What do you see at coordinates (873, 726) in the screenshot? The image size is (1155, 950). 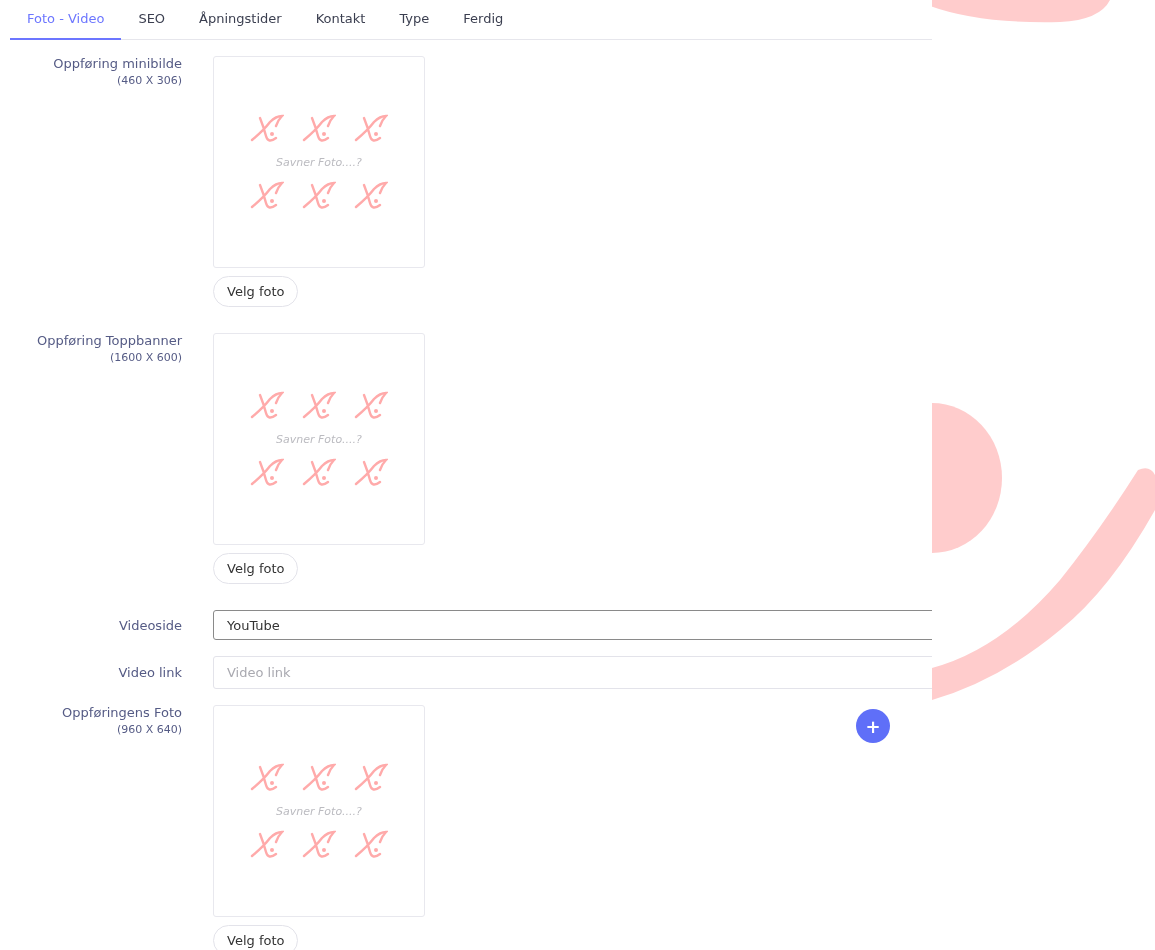 I see `add-button: +` at bounding box center [873, 726].